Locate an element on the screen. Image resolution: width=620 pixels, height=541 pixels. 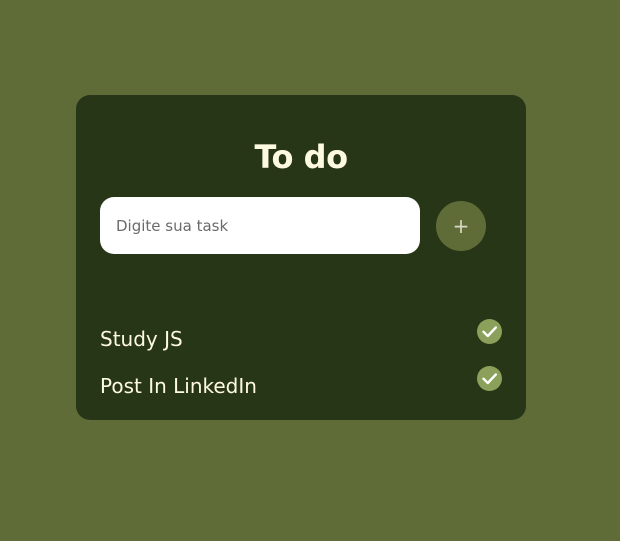
add-task-button: + is located at coordinates (461, 226).